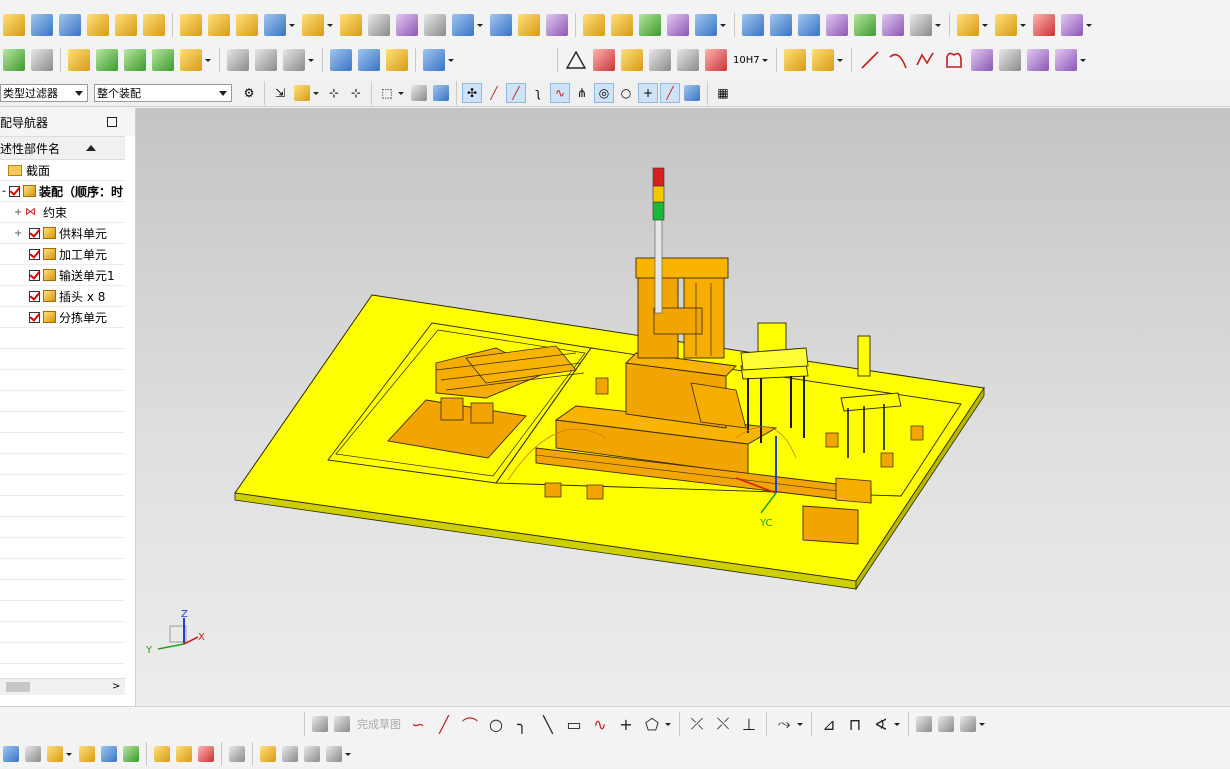 Image resolution: width=1230 pixels, height=769 pixels. Describe the element at coordinates (829, 724) in the screenshot. I see `geometric-constraint-icon: ⊿` at that location.